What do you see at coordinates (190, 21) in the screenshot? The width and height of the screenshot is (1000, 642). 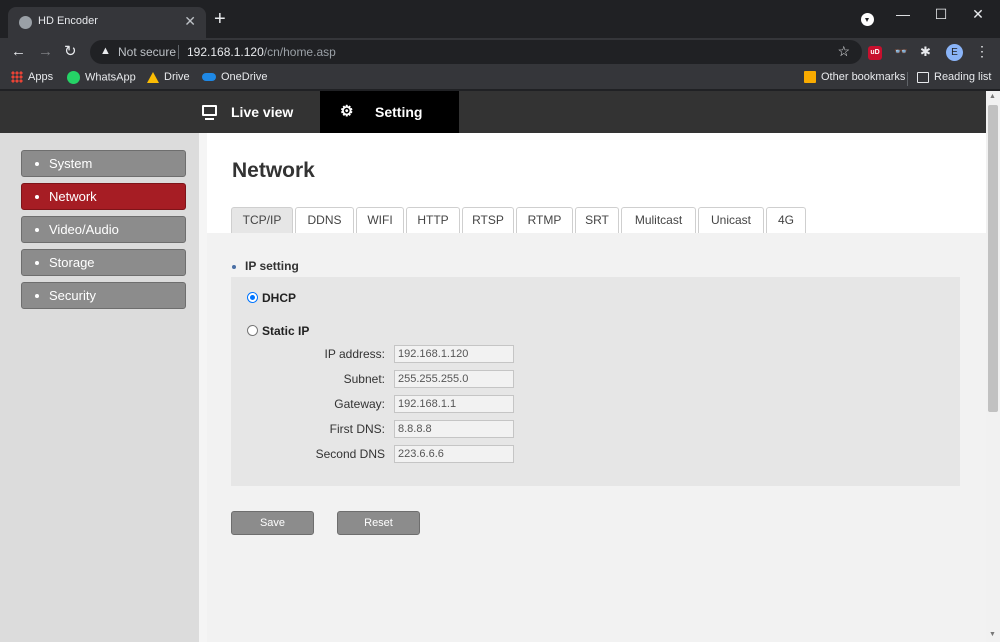 I see `tab-close-icon: ✕` at bounding box center [190, 21].